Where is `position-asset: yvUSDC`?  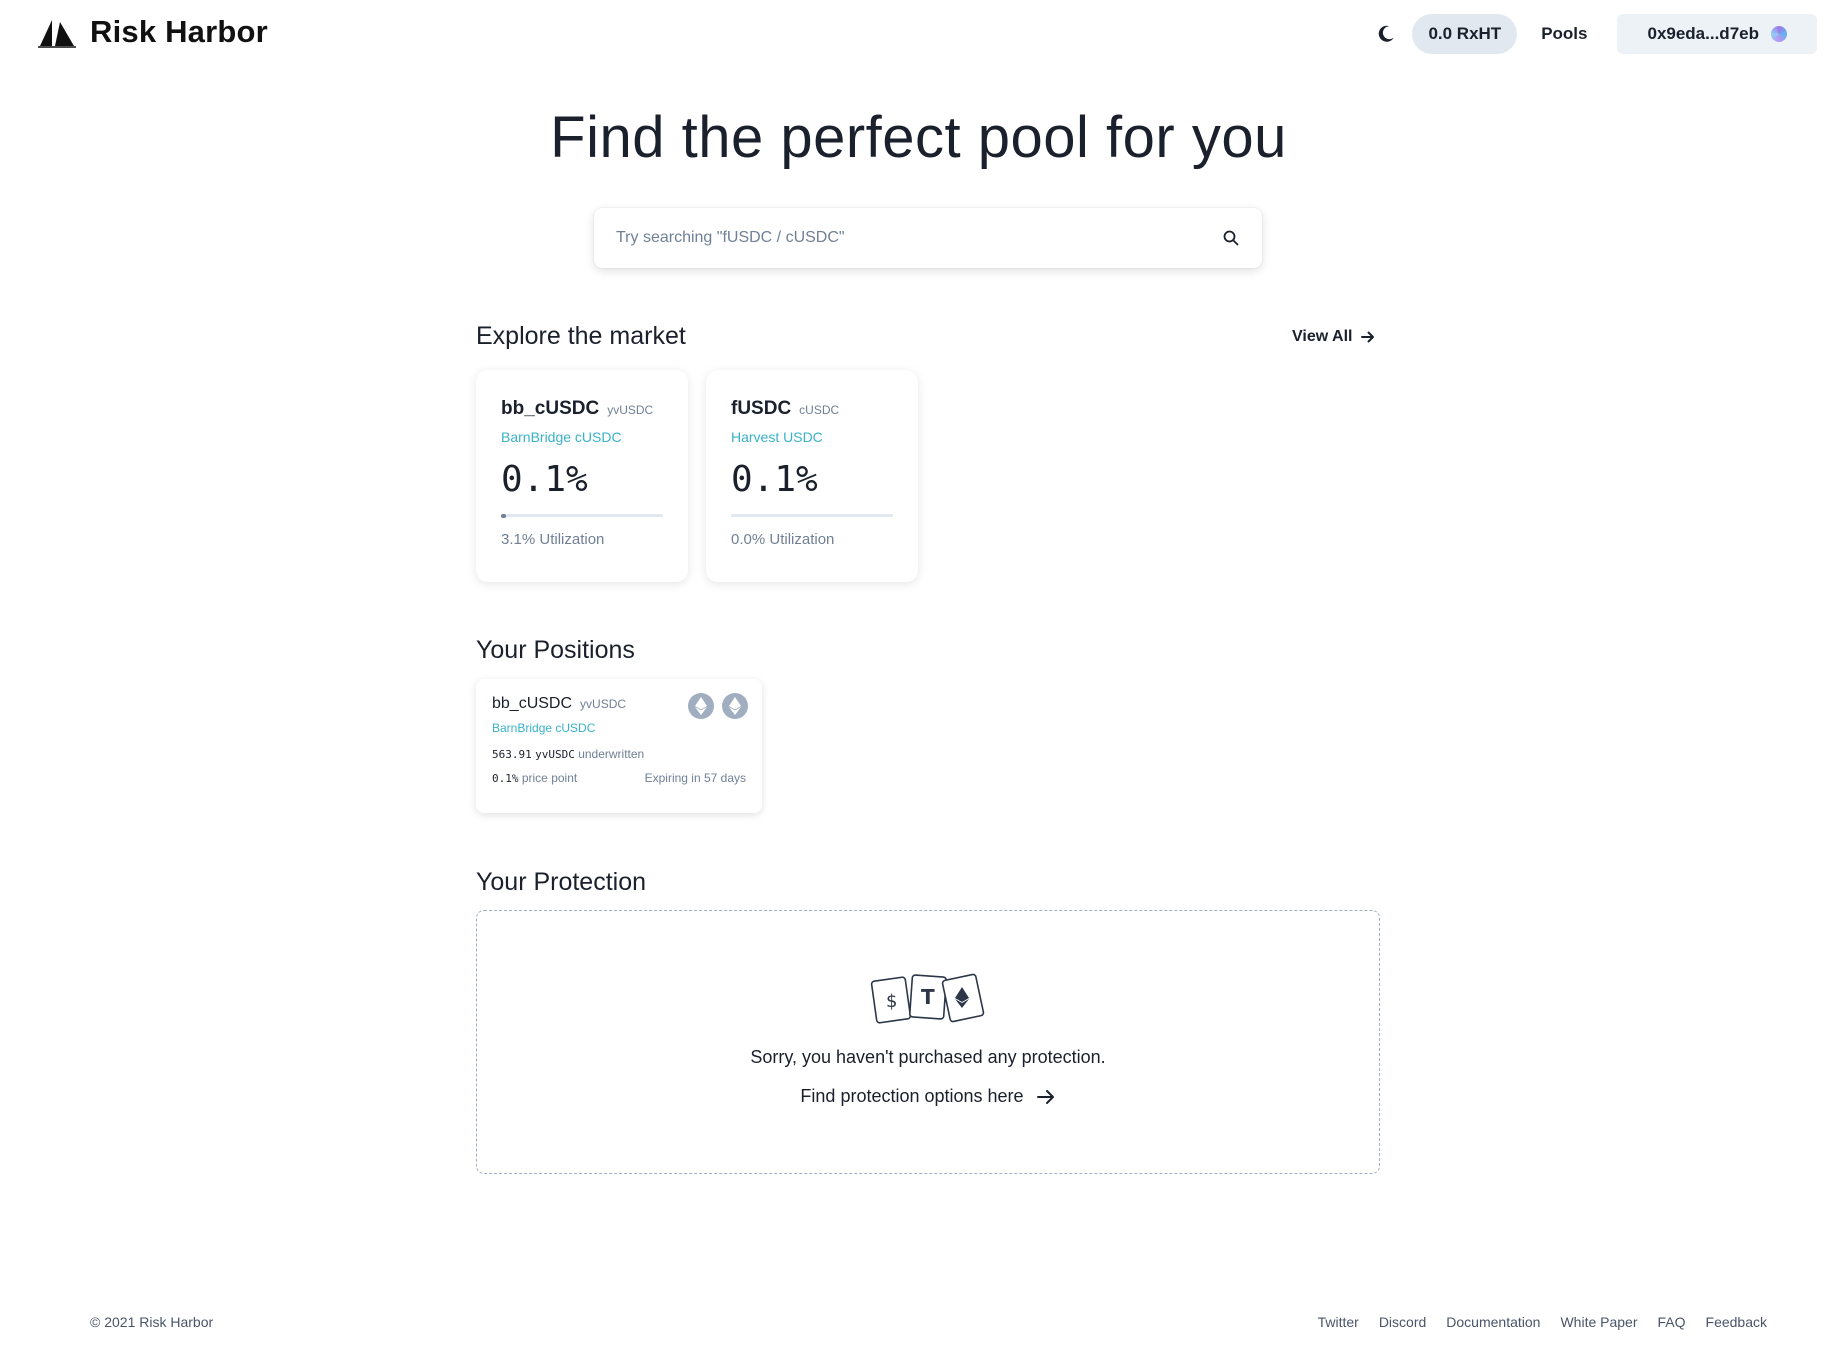
position-asset: yvUSDC is located at coordinates (603, 704).